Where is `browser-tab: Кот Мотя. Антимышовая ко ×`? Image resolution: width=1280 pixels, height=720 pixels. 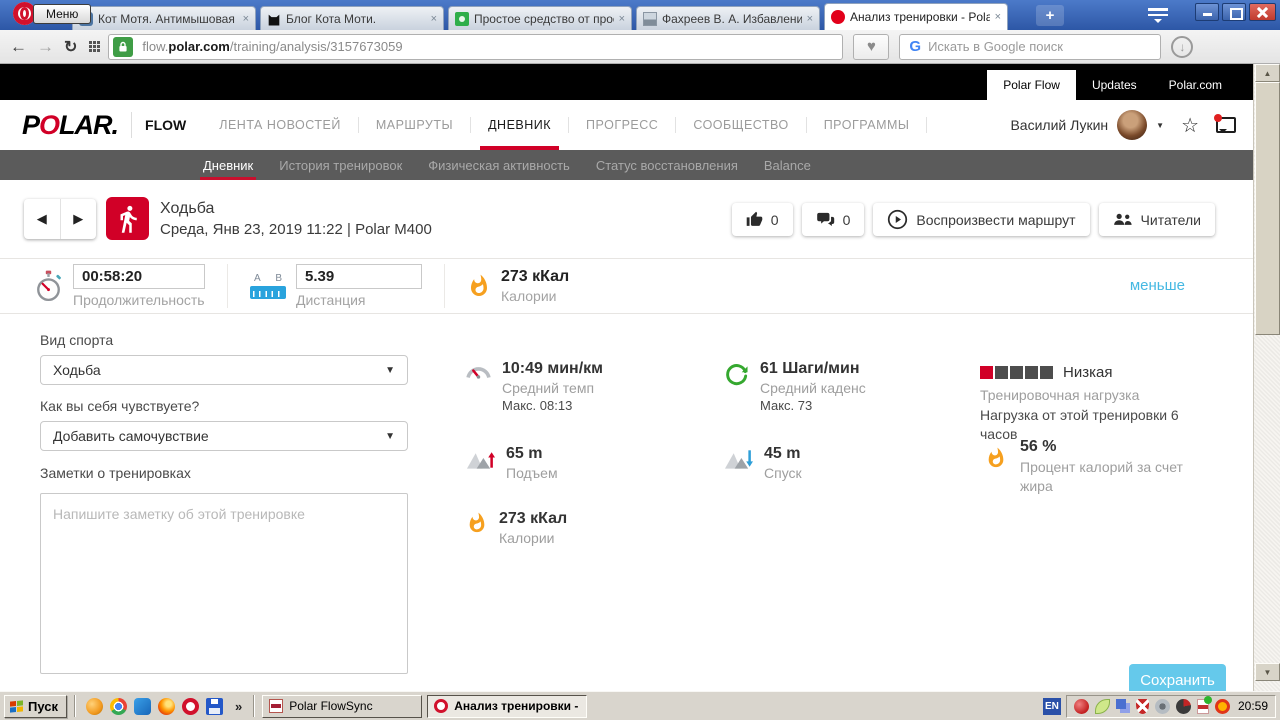 browser-tab: Кот Мотя. Антимышовая ко × is located at coordinates (164, 18).